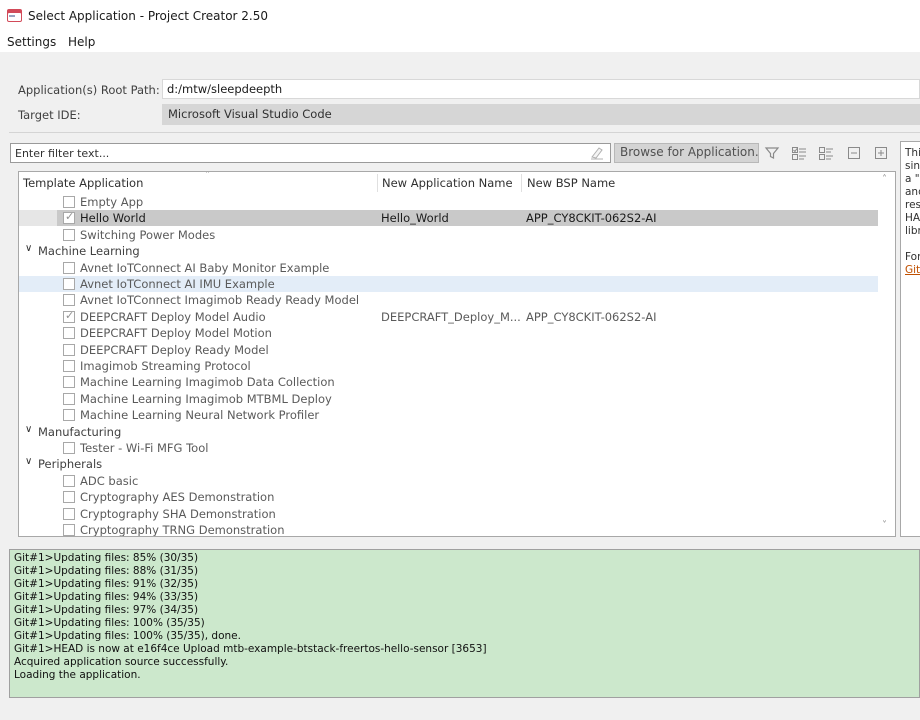  Describe the element at coordinates (449, 366) in the screenshot. I see `tree-app-row: Imagimob Streaming Protocol` at that location.